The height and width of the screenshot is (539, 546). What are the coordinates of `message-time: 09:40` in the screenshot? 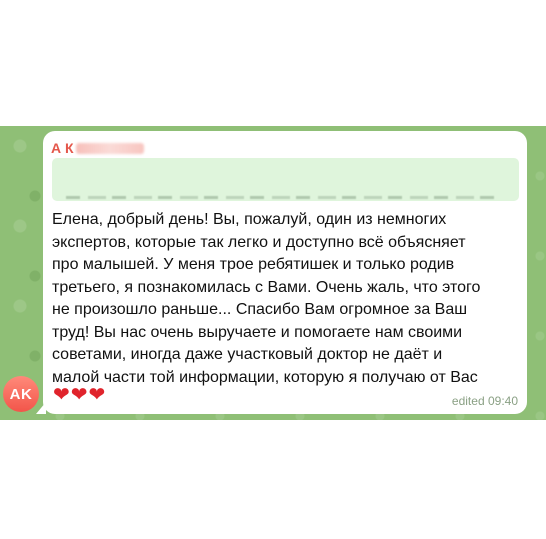 It's located at (502, 401).